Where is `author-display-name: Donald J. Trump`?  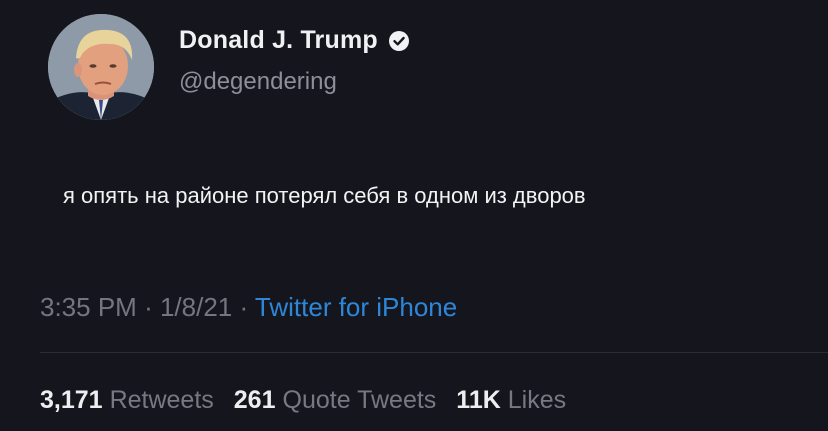
author-display-name: Donald J. Trump is located at coordinates (278, 40).